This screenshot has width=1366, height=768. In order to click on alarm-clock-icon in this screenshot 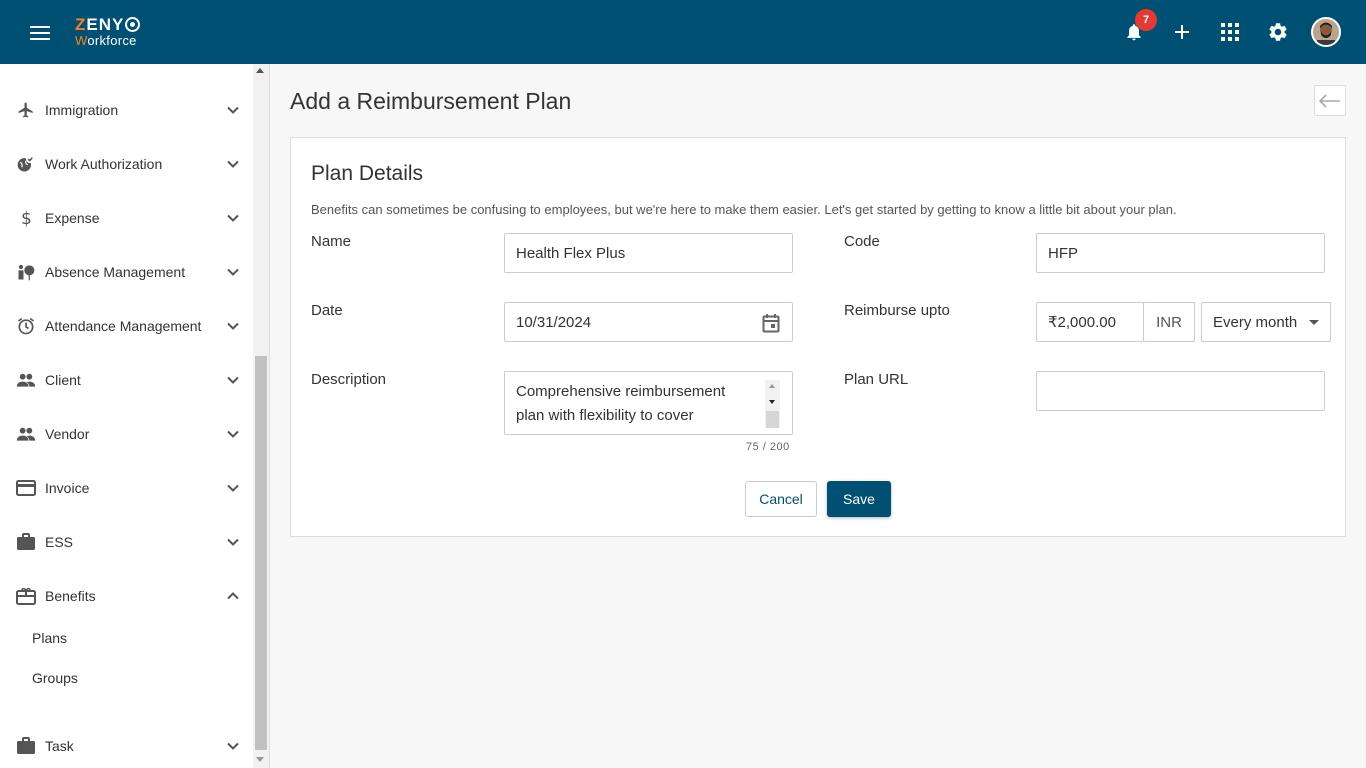, I will do `click(26, 326)`.